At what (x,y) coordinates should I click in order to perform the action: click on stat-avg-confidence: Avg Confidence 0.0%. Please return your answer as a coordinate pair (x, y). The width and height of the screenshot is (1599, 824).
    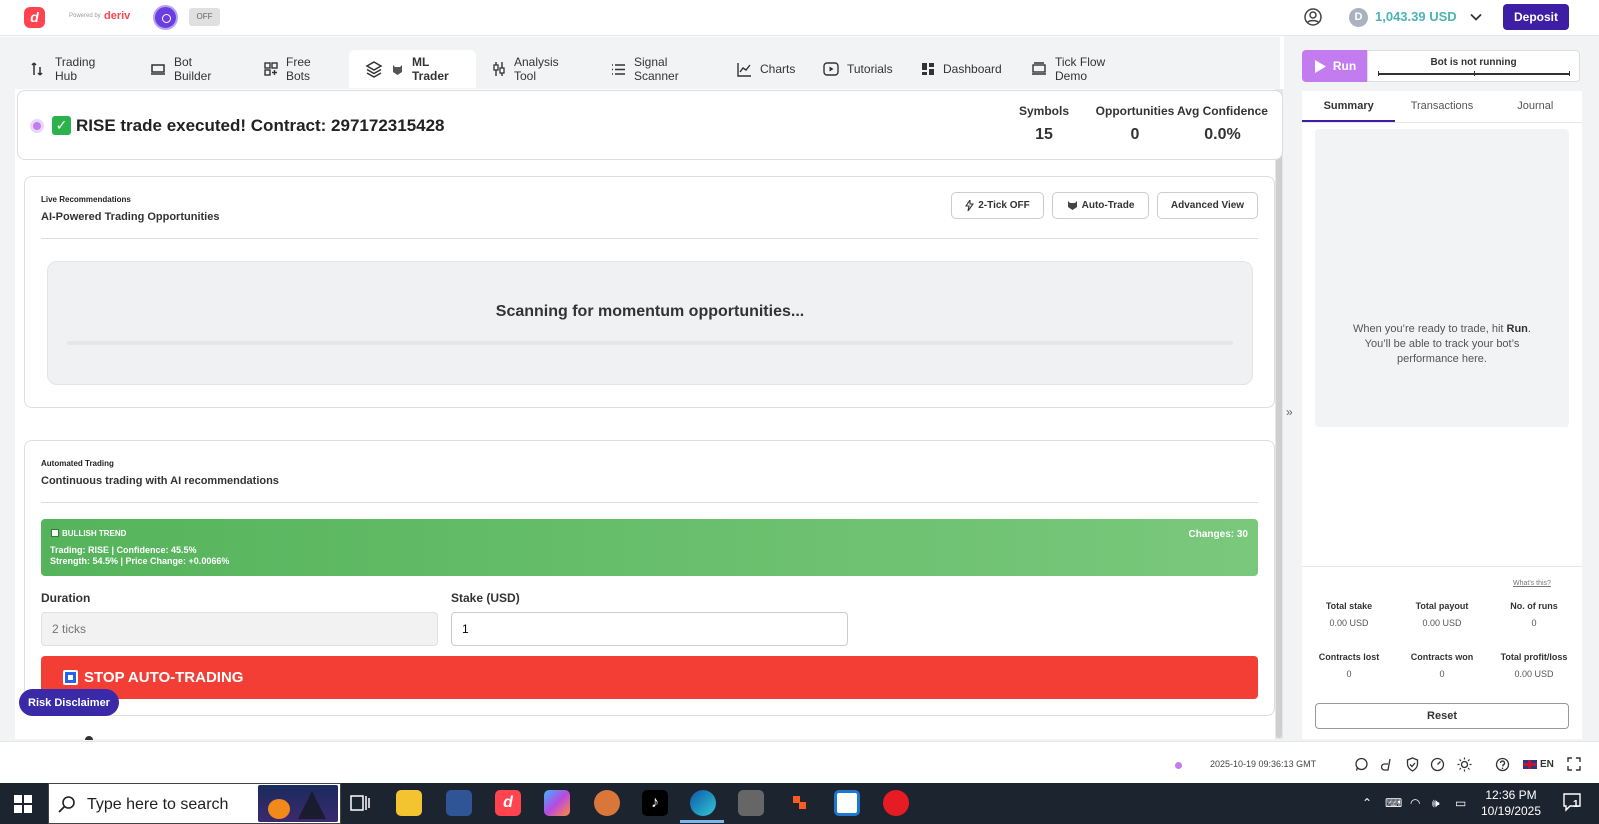
    Looking at the image, I should click on (1222, 124).